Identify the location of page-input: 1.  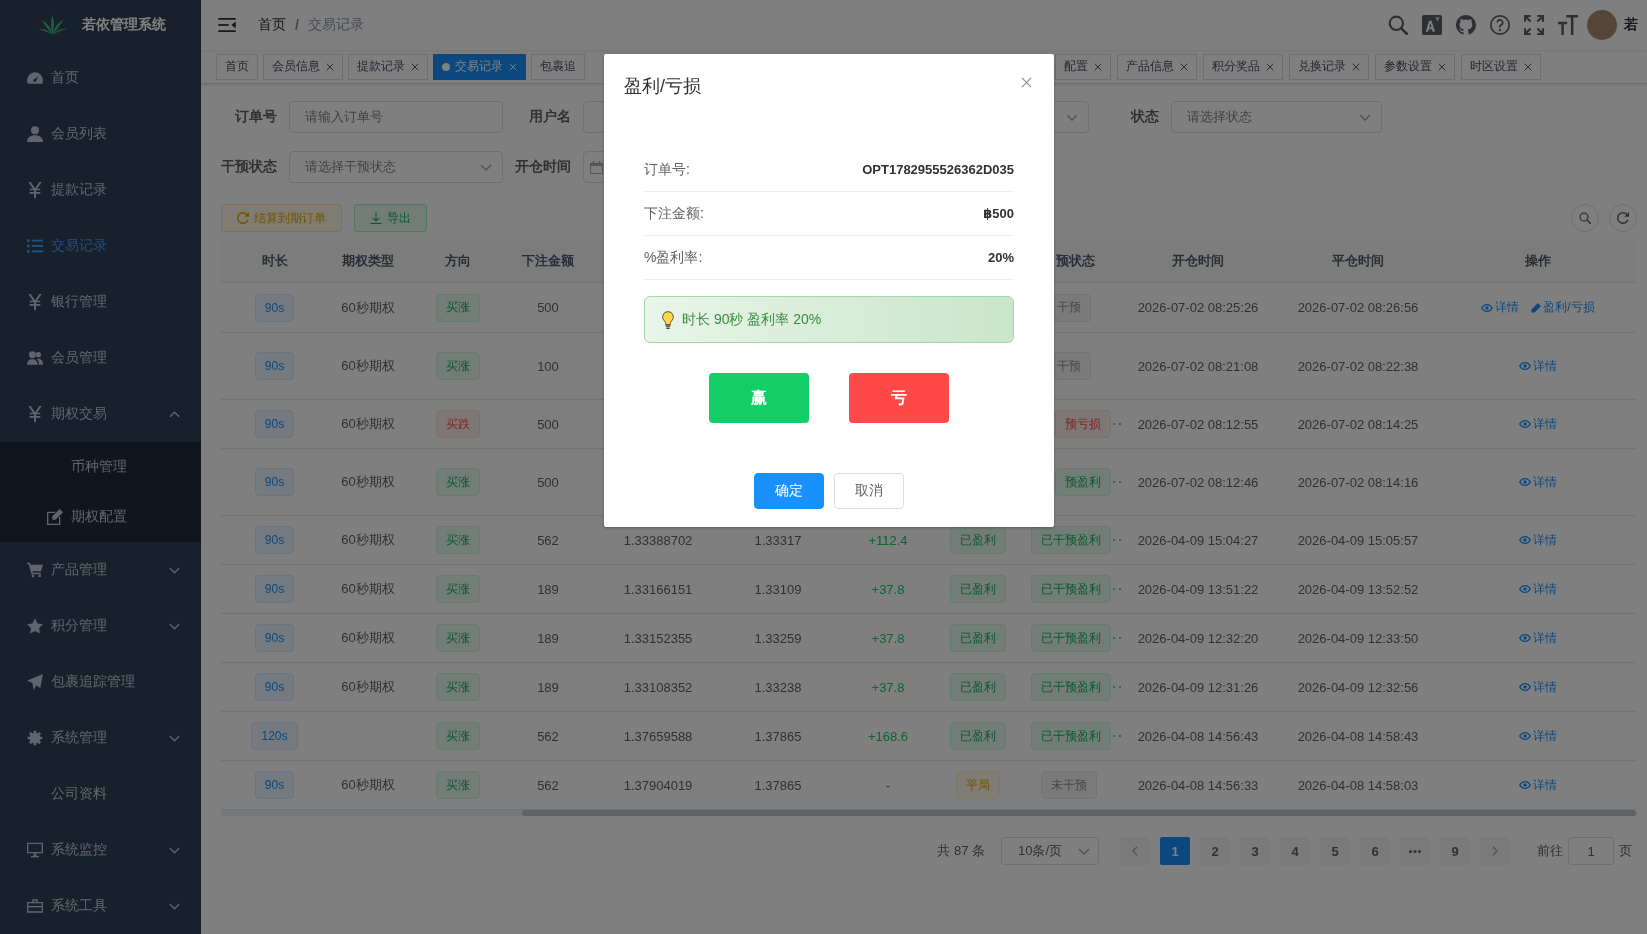
(1591, 851).